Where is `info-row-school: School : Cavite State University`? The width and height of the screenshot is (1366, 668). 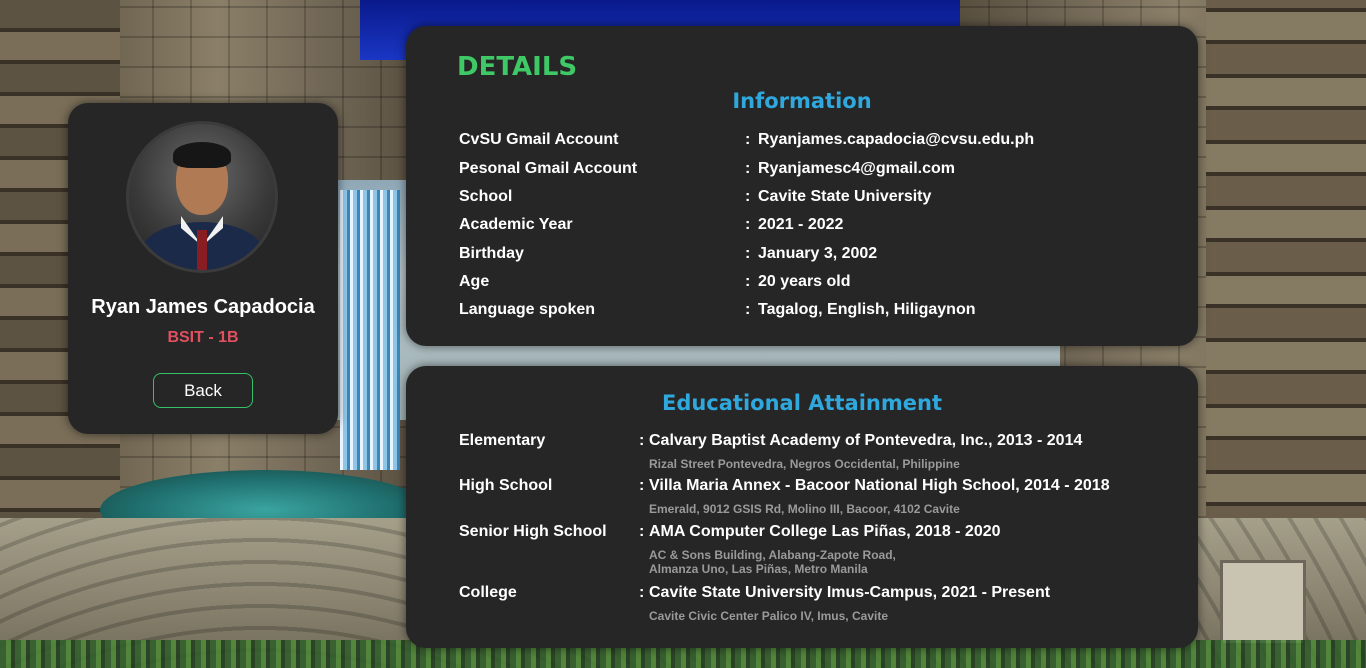 info-row-school: School : Cavite State University is located at coordinates (809, 199).